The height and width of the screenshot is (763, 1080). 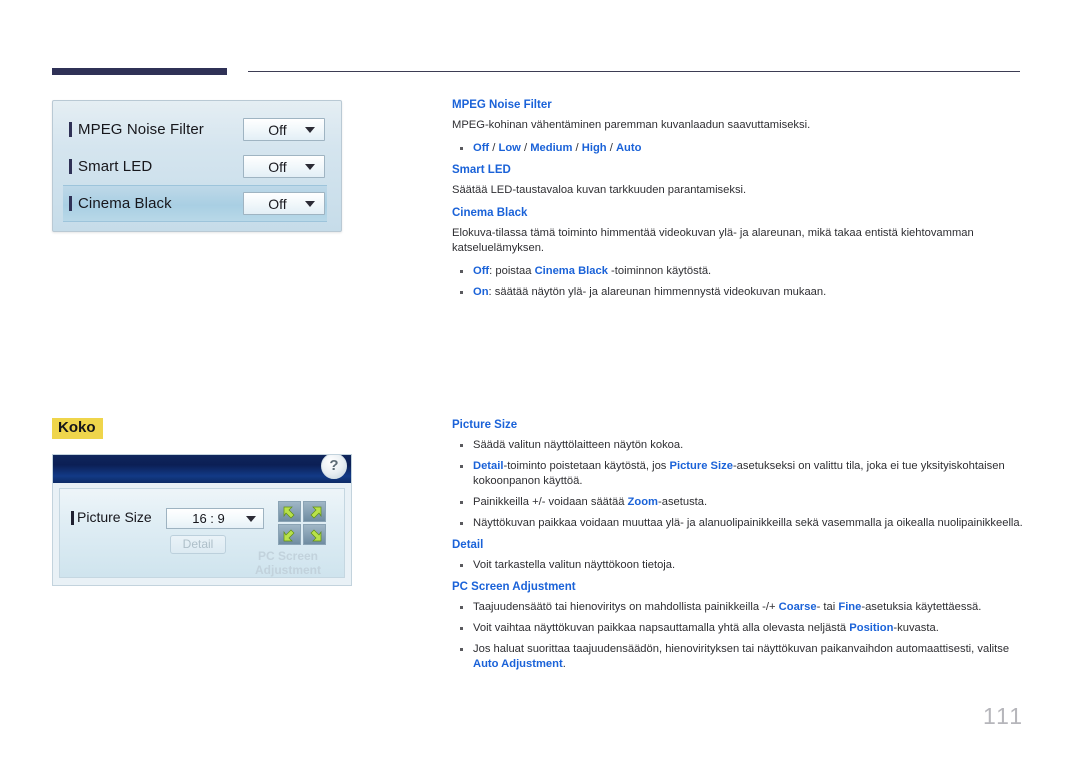 I want to click on term-on: On, so click(x=481, y=292).